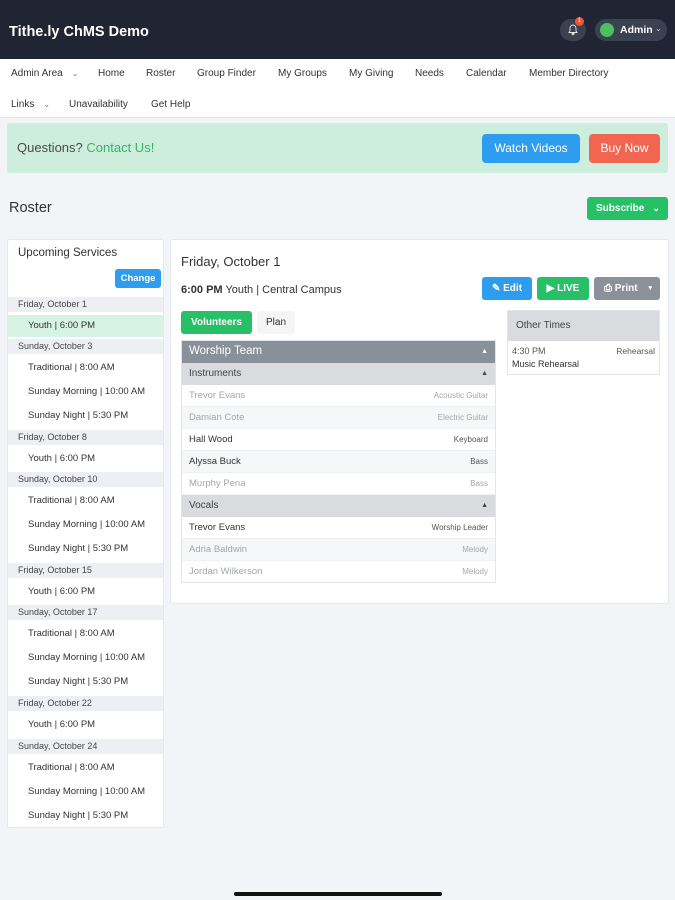 This screenshot has height=900, width=675. What do you see at coordinates (283, 290) in the screenshot?
I see `service-name: Youth | Central Campus` at bounding box center [283, 290].